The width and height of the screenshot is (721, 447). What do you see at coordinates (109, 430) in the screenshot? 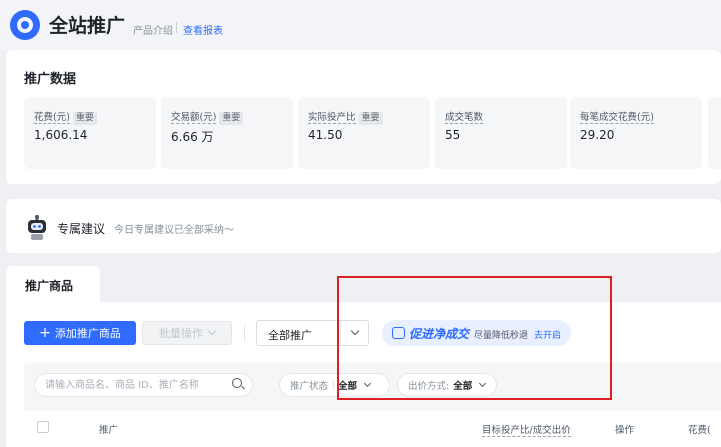
I see `column-header-promotion: 推广` at bounding box center [109, 430].